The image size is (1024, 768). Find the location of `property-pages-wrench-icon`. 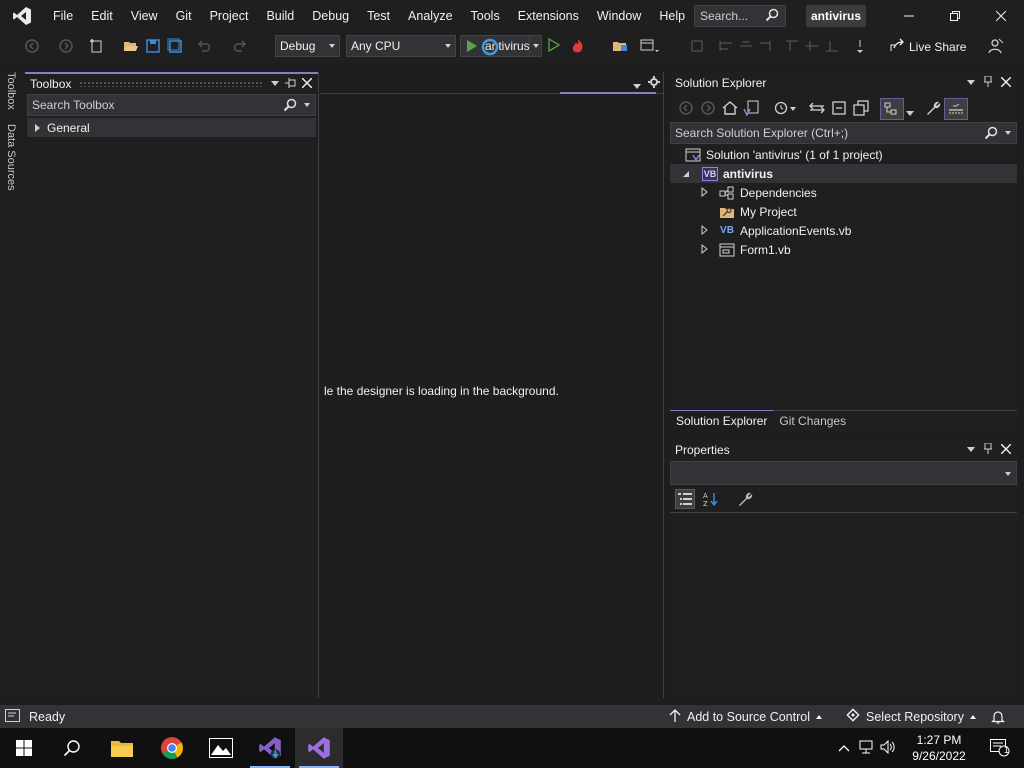

property-pages-wrench-icon is located at coordinates (745, 499).